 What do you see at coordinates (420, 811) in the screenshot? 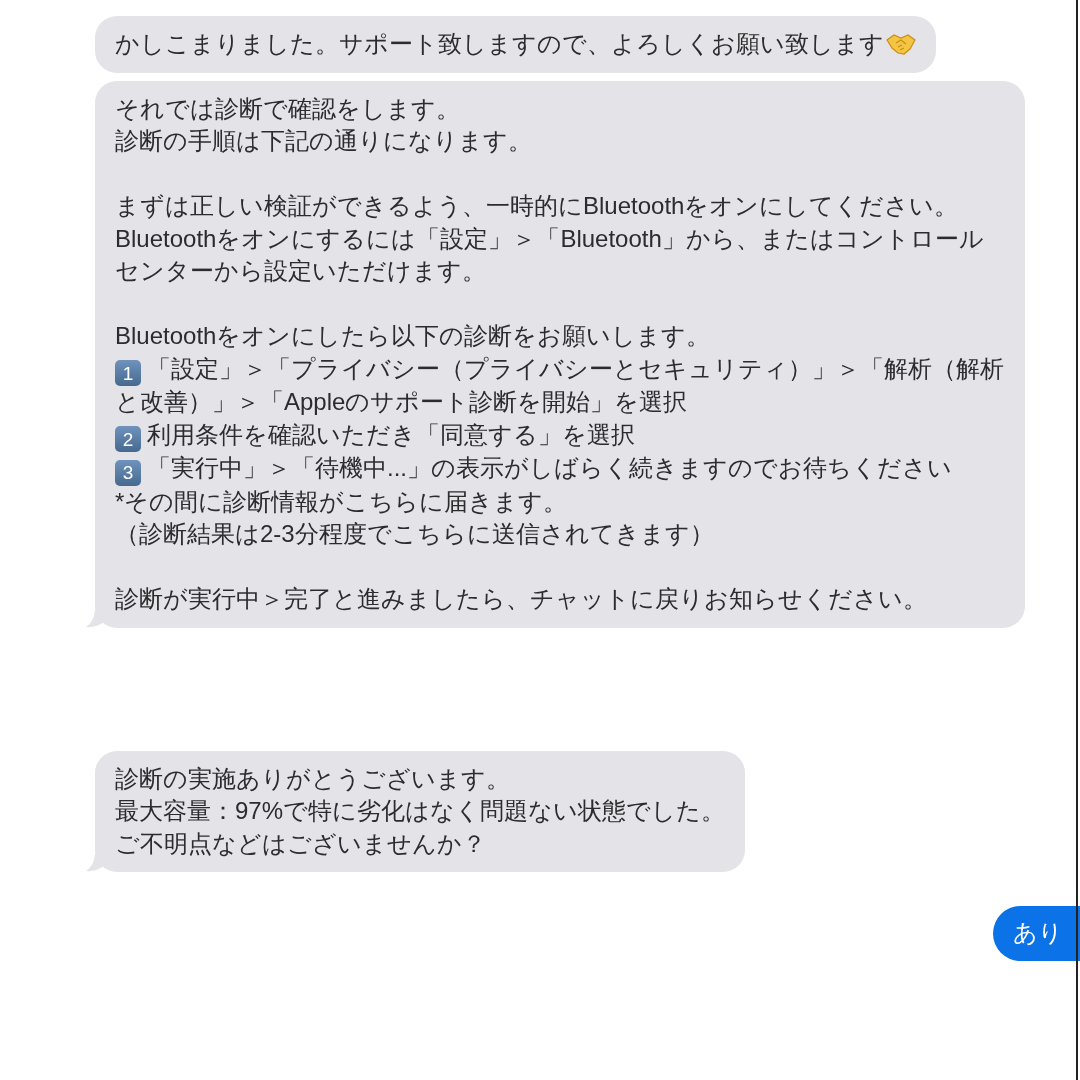
I see `message-text: 最大容量：97%で特に劣化はなく問題ない状態でした。` at bounding box center [420, 811].